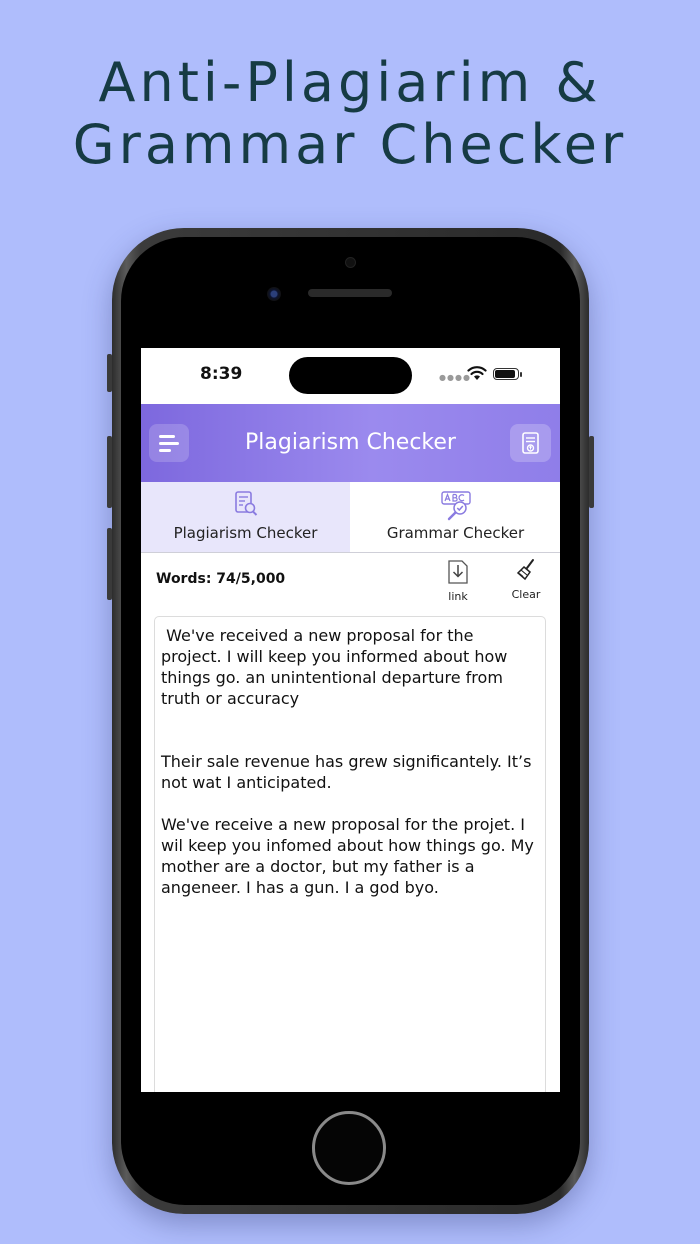  What do you see at coordinates (458, 596) in the screenshot?
I see `link-label: link` at bounding box center [458, 596].